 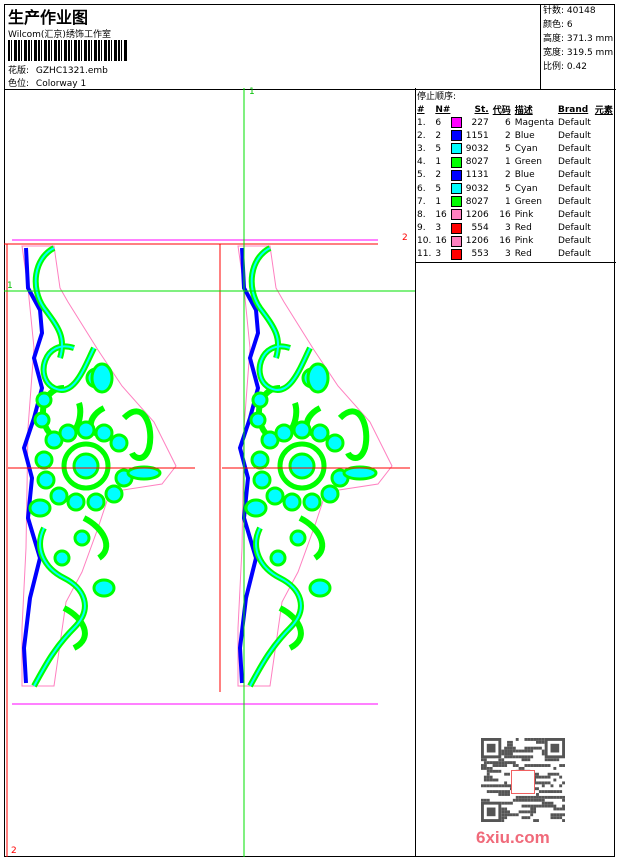 I want to click on table-header-row: # N# St. 代码 描述 Brand 元素, so click(x=515, y=110).